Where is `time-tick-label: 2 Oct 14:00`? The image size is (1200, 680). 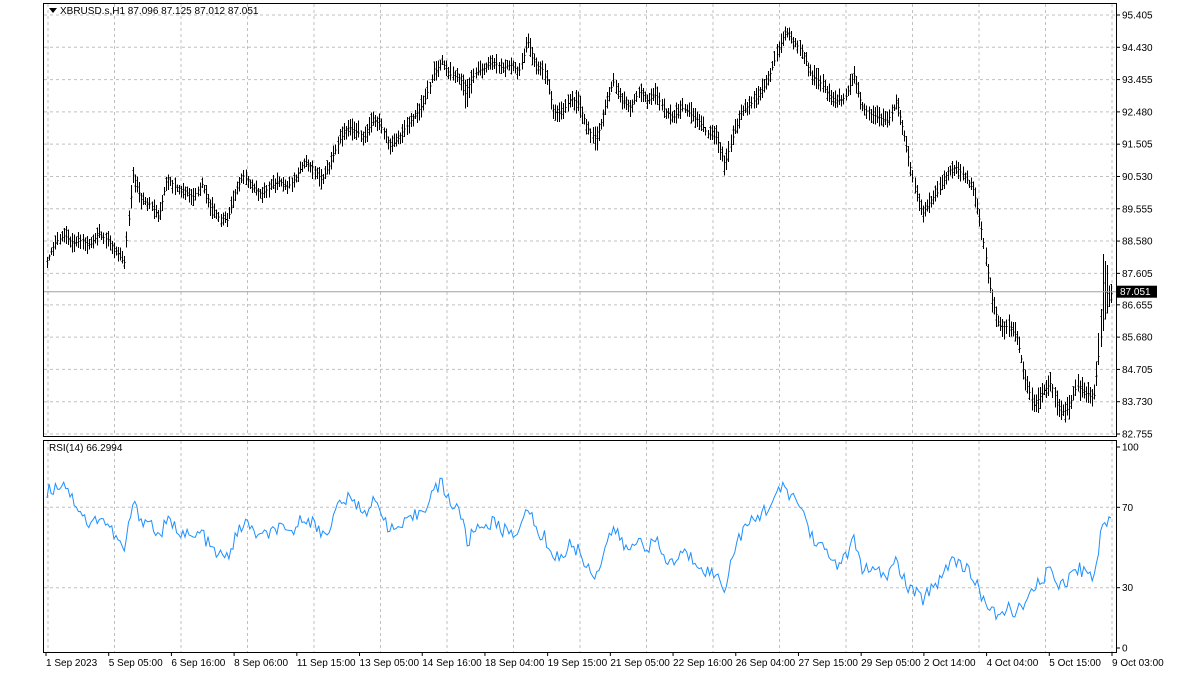 time-tick-label: 2 Oct 14:00 is located at coordinates (950, 663).